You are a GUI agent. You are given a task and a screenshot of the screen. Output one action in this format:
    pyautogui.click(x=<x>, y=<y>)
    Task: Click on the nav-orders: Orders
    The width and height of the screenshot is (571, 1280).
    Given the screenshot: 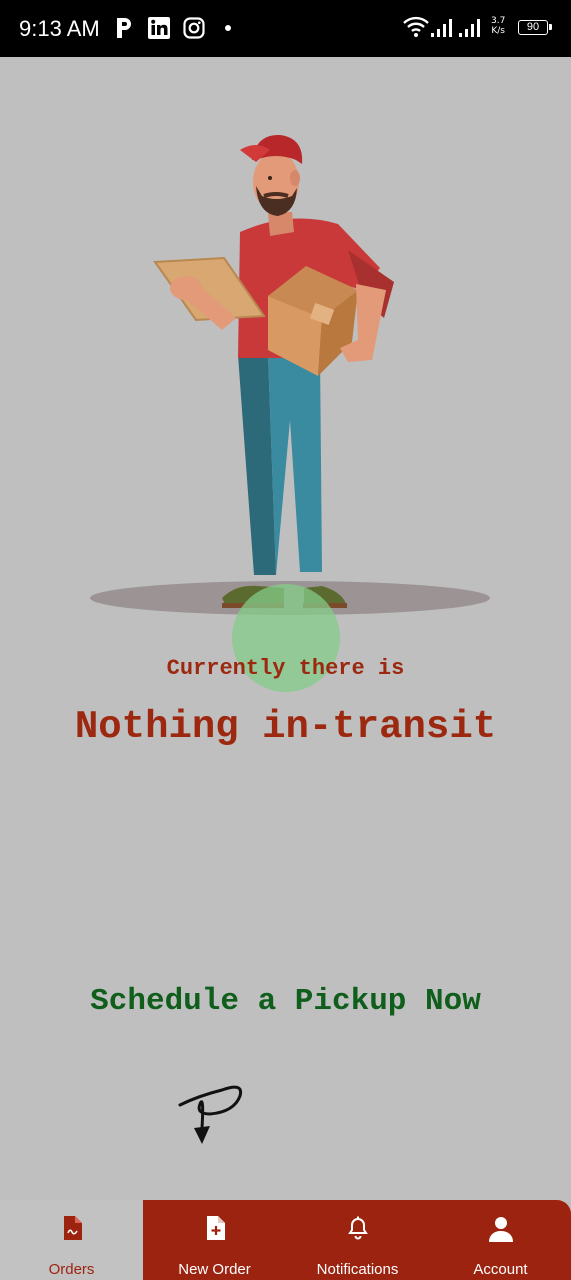 What is the action you would take?
    pyautogui.click(x=71, y=1240)
    